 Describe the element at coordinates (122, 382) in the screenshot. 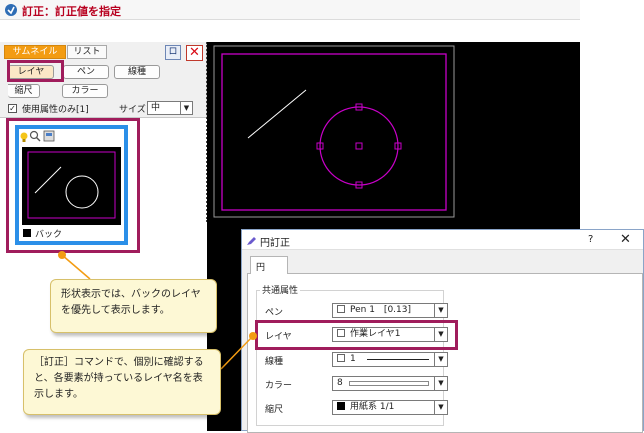

I see `dialog-callout: ［訂正］コマンドで、個別に確認すると、各要素が持っているレイヤ名を表示します。` at that location.